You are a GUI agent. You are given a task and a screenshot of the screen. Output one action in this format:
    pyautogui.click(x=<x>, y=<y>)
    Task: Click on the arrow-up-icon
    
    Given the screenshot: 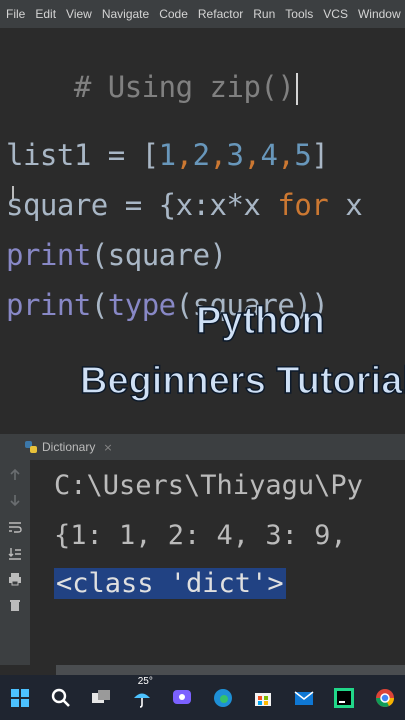 What is the action you would take?
    pyautogui.click(x=15, y=475)
    